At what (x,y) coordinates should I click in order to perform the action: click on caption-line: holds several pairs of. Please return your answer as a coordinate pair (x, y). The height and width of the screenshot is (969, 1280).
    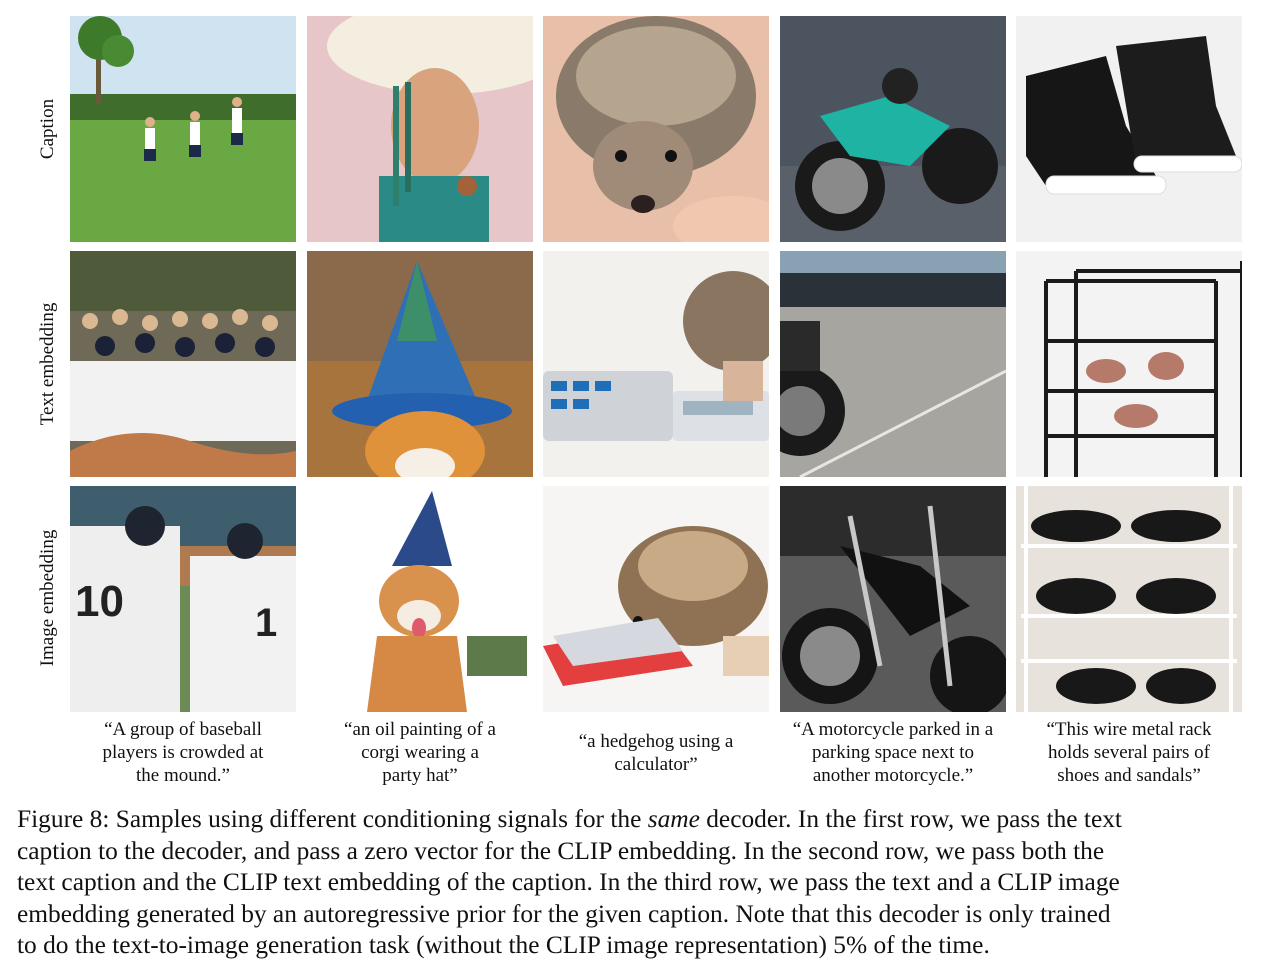
    Looking at the image, I should click on (1129, 752).